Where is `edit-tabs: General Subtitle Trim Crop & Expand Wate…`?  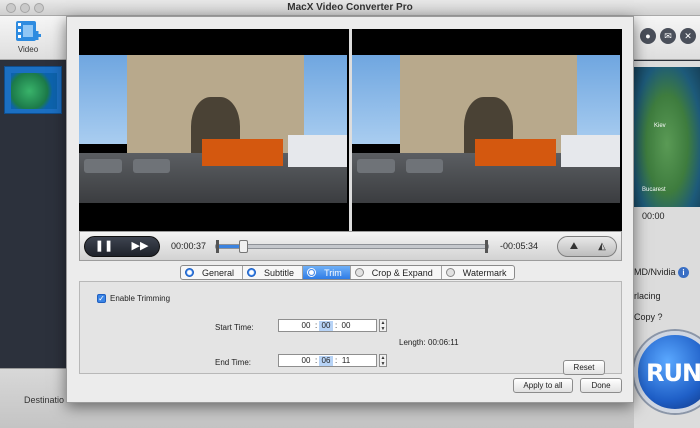 edit-tabs: General Subtitle Trim Crop & Expand Wate… is located at coordinates (348, 272).